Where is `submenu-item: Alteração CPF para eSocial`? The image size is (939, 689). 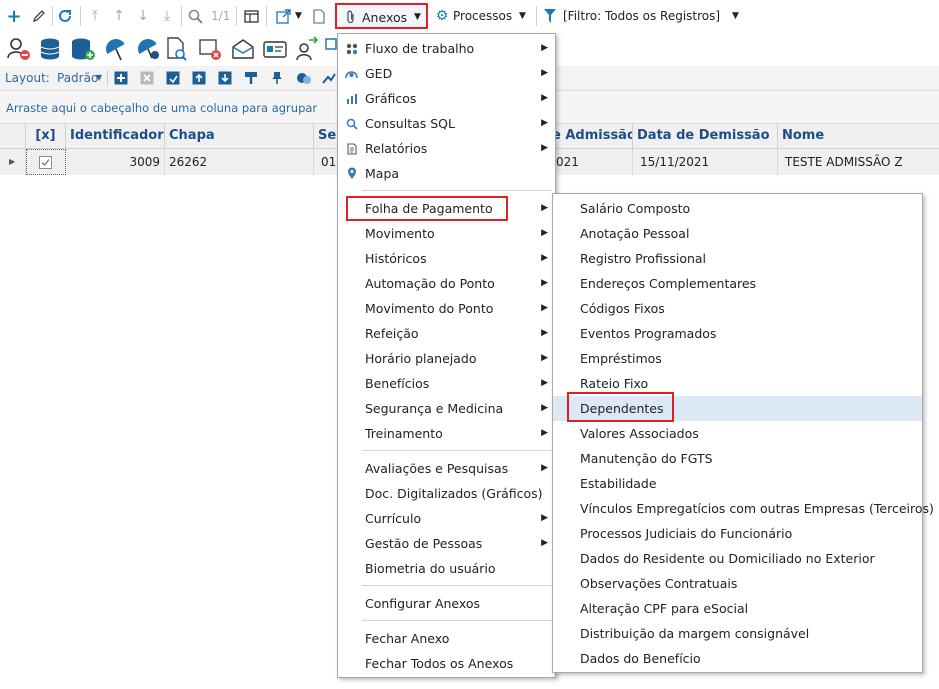 submenu-item: Alteração CPF para eSocial is located at coordinates (737, 608).